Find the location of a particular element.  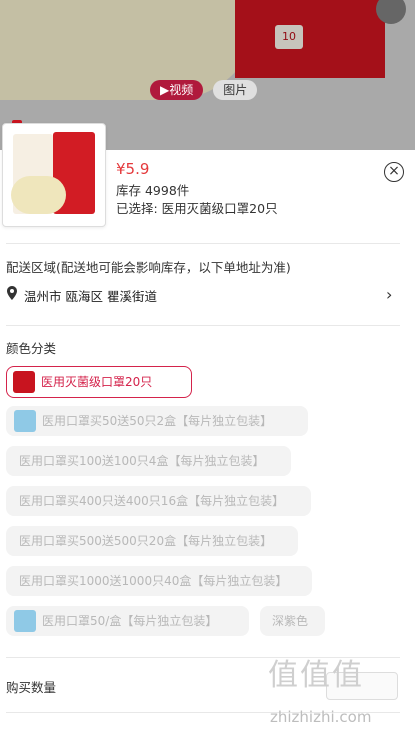

shipping-address: 温州市 瓯海区 瞿溪街道 is located at coordinates (90, 295).